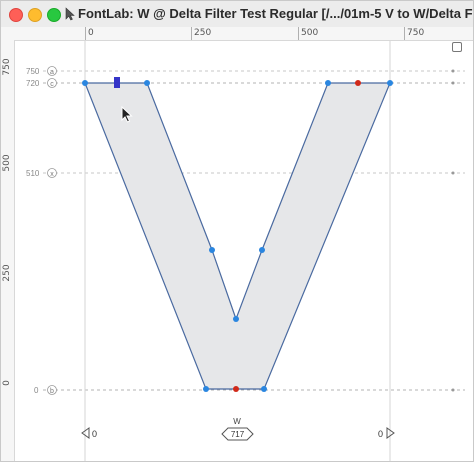 Image resolution: width=474 pixels, height=462 pixels. I want to click on ruler-label-0: 0, so click(91, 33).